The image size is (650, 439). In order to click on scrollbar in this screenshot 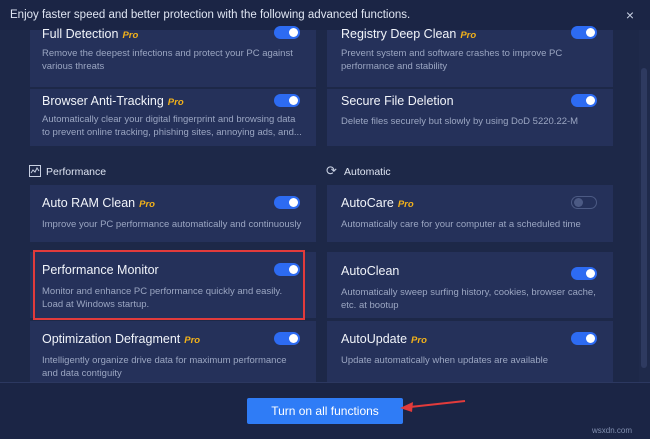, I will do `click(644, 206)`.